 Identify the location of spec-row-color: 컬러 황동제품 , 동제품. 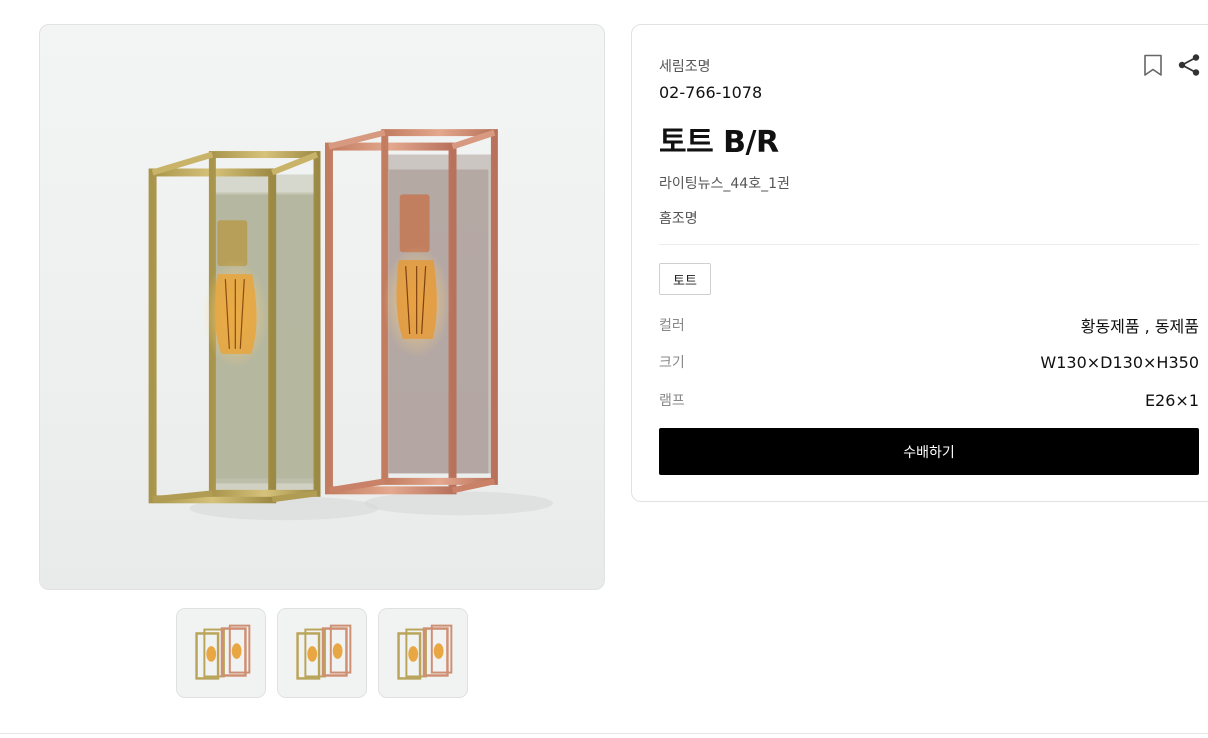
(929, 325).